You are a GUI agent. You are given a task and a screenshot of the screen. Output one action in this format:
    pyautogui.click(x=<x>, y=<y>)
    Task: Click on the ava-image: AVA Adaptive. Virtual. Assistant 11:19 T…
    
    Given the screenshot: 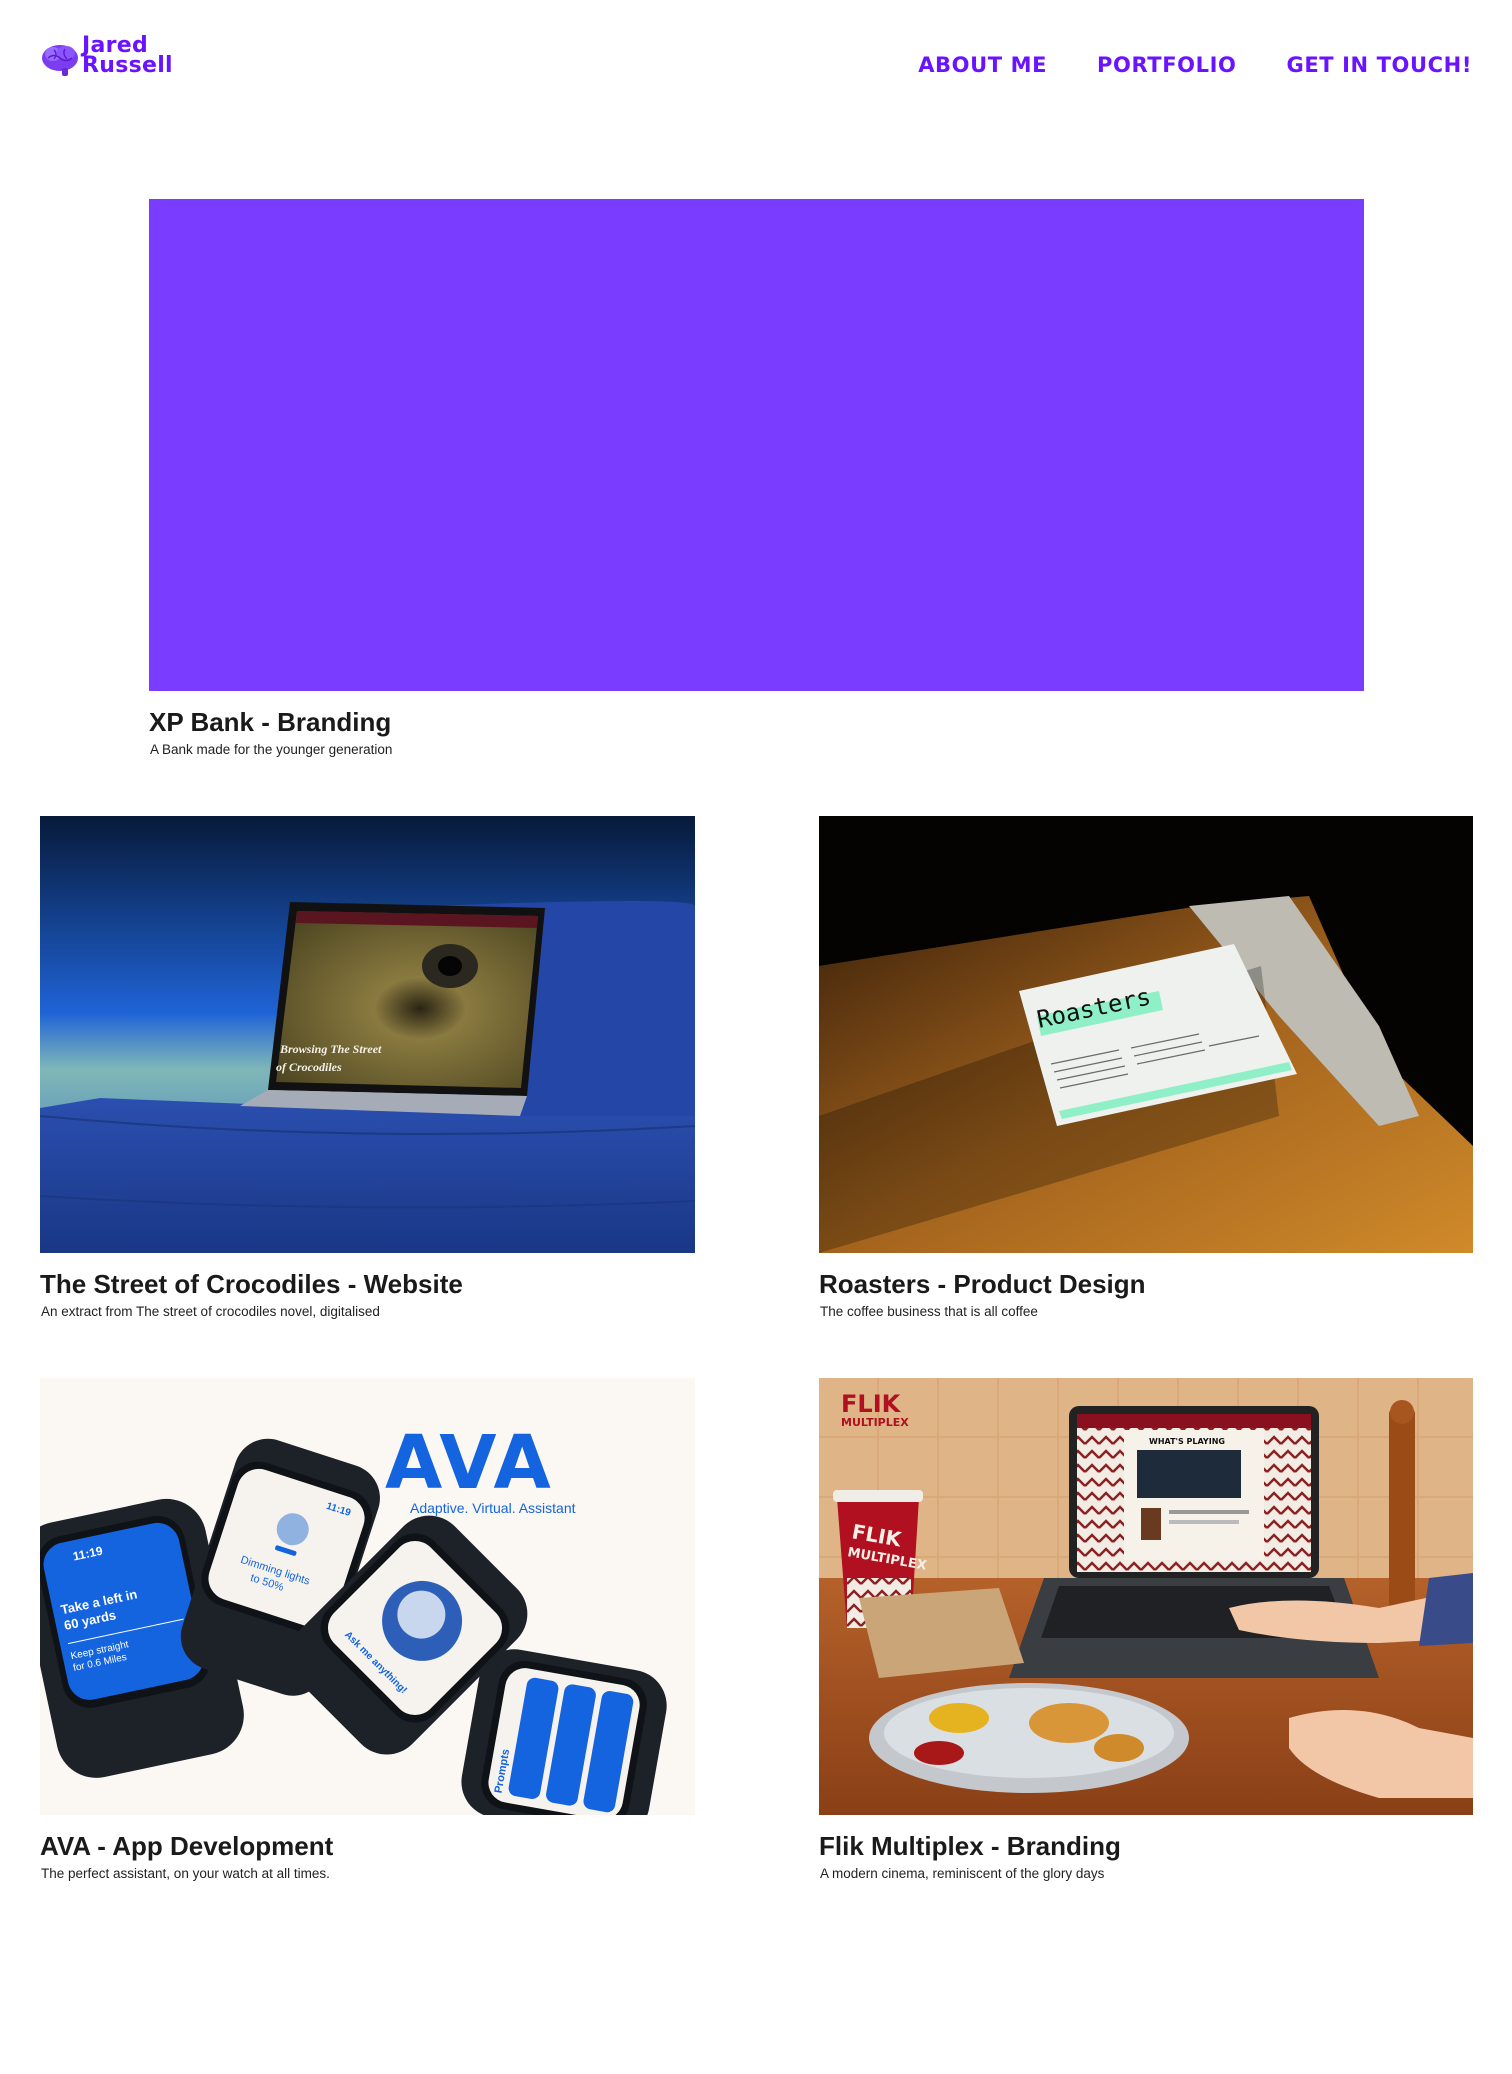 What is the action you would take?
    pyautogui.click(x=367, y=1596)
    